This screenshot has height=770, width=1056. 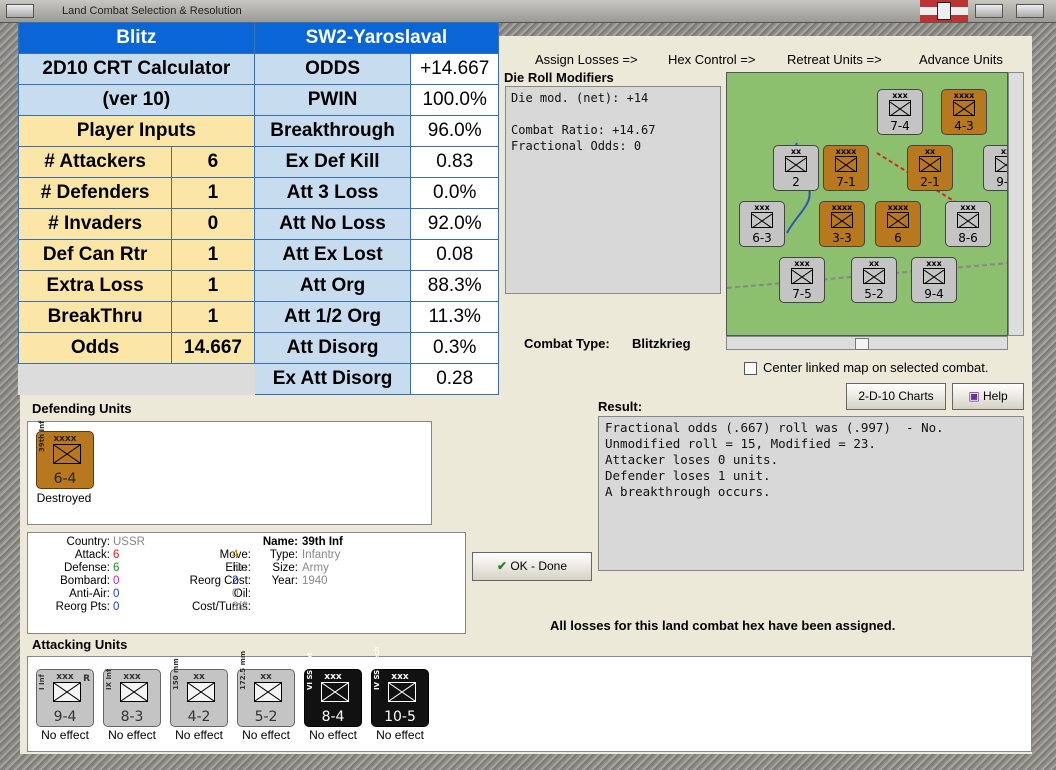 What do you see at coordinates (315, 568) in the screenshot?
I see `size-value: Army` at bounding box center [315, 568].